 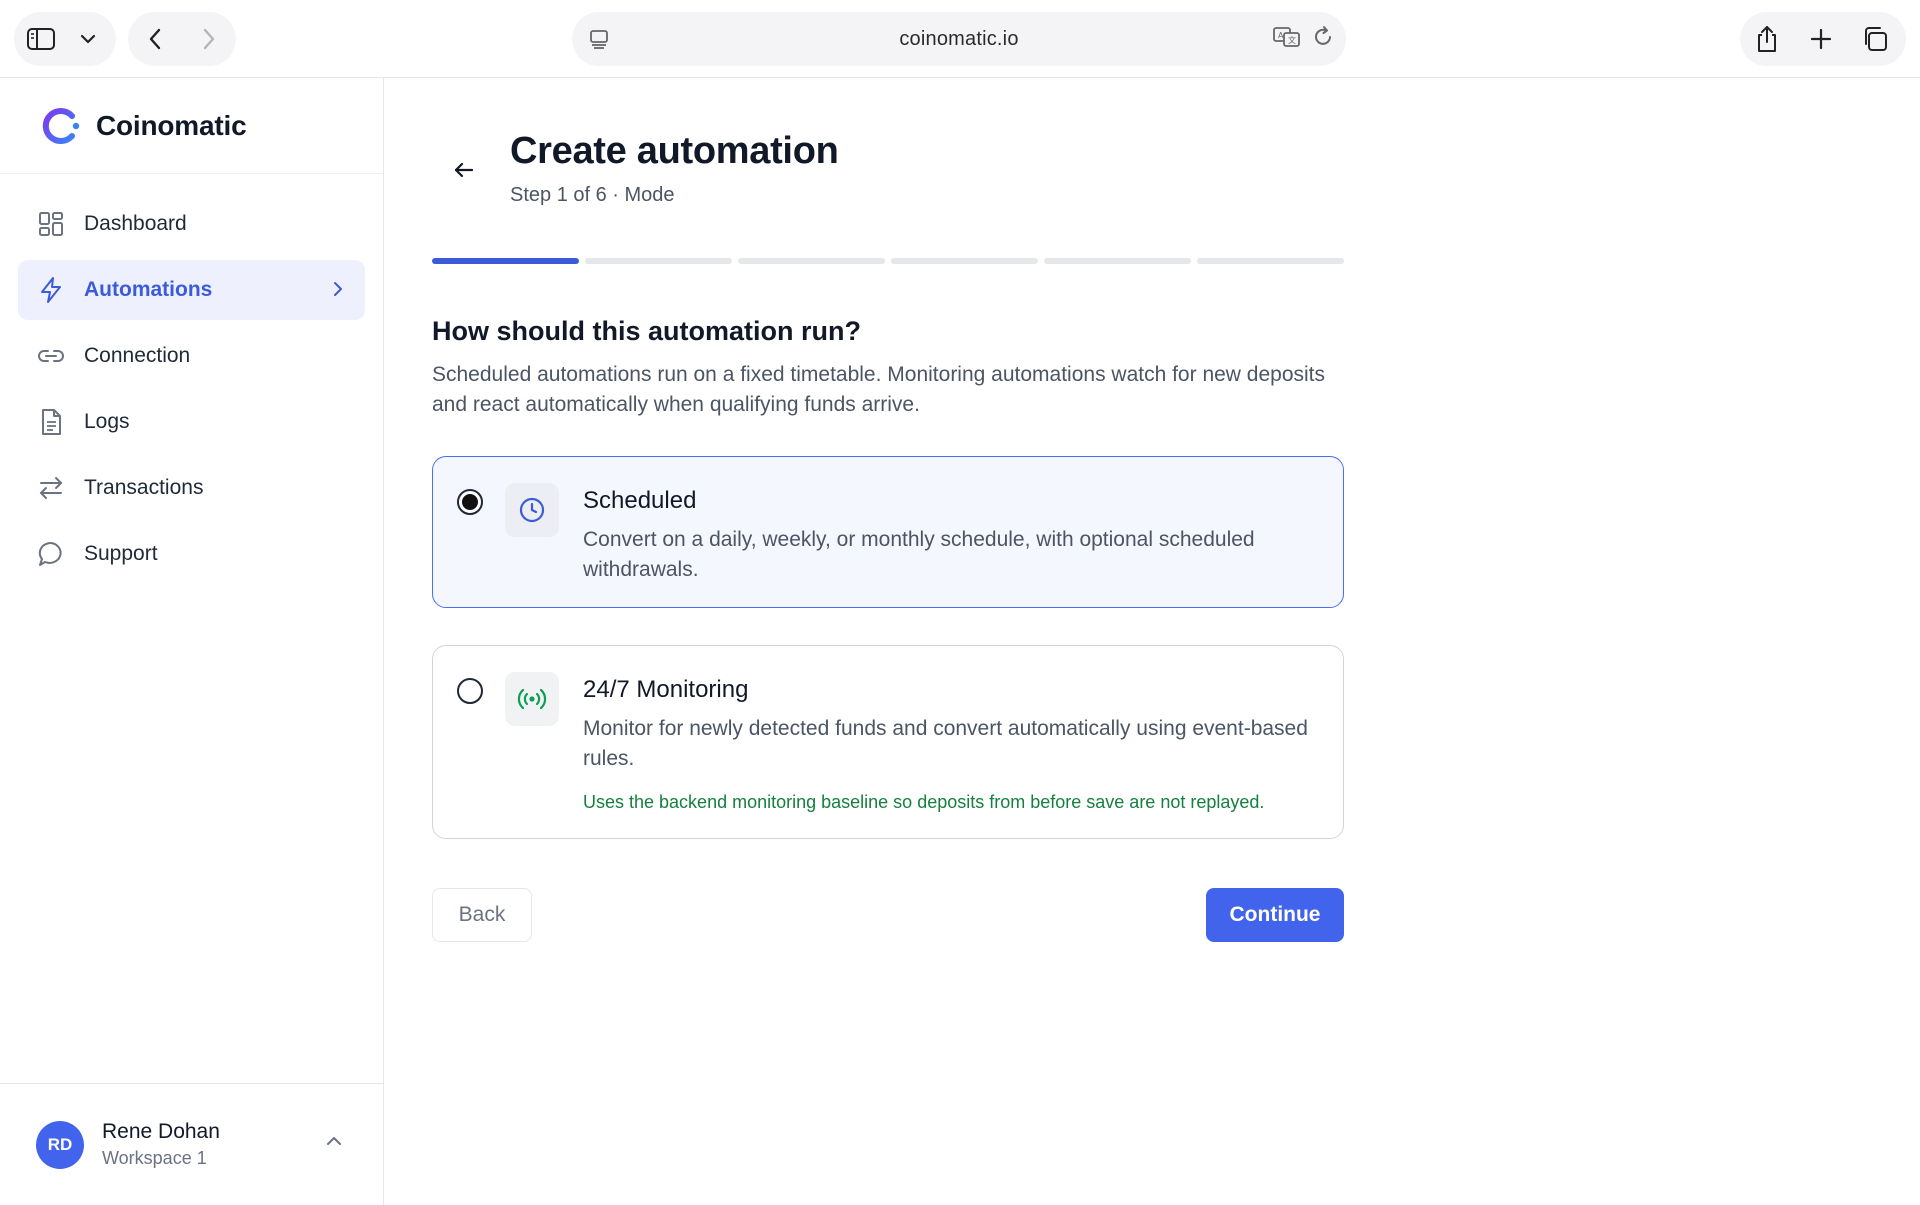 I want to click on tab-group-dropdown-button, so click(x=88, y=39).